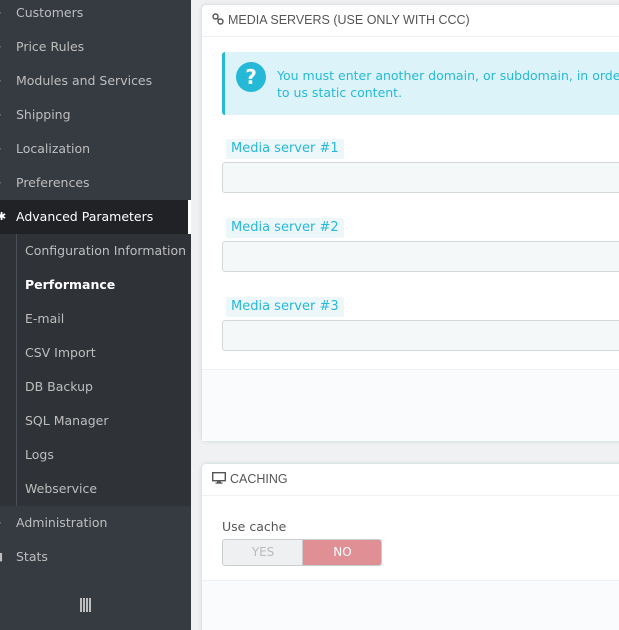  I want to click on media-server-1-input, so click(420, 177).